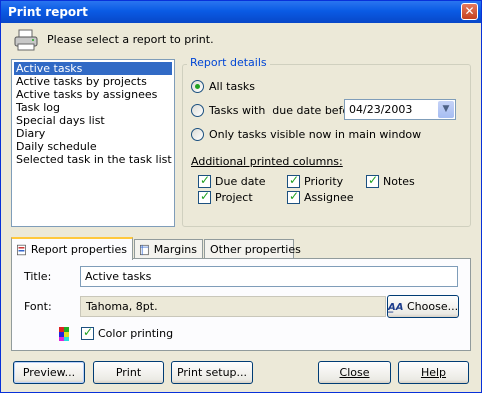 This screenshot has height=393, width=482. What do you see at coordinates (93, 68) in the screenshot?
I see `report-item-active-tasks: Active tasks` at bounding box center [93, 68].